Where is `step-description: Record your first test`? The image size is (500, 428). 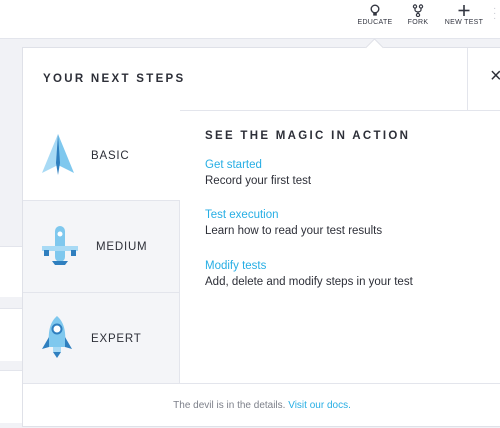 step-description: Record your first test is located at coordinates (258, 181).